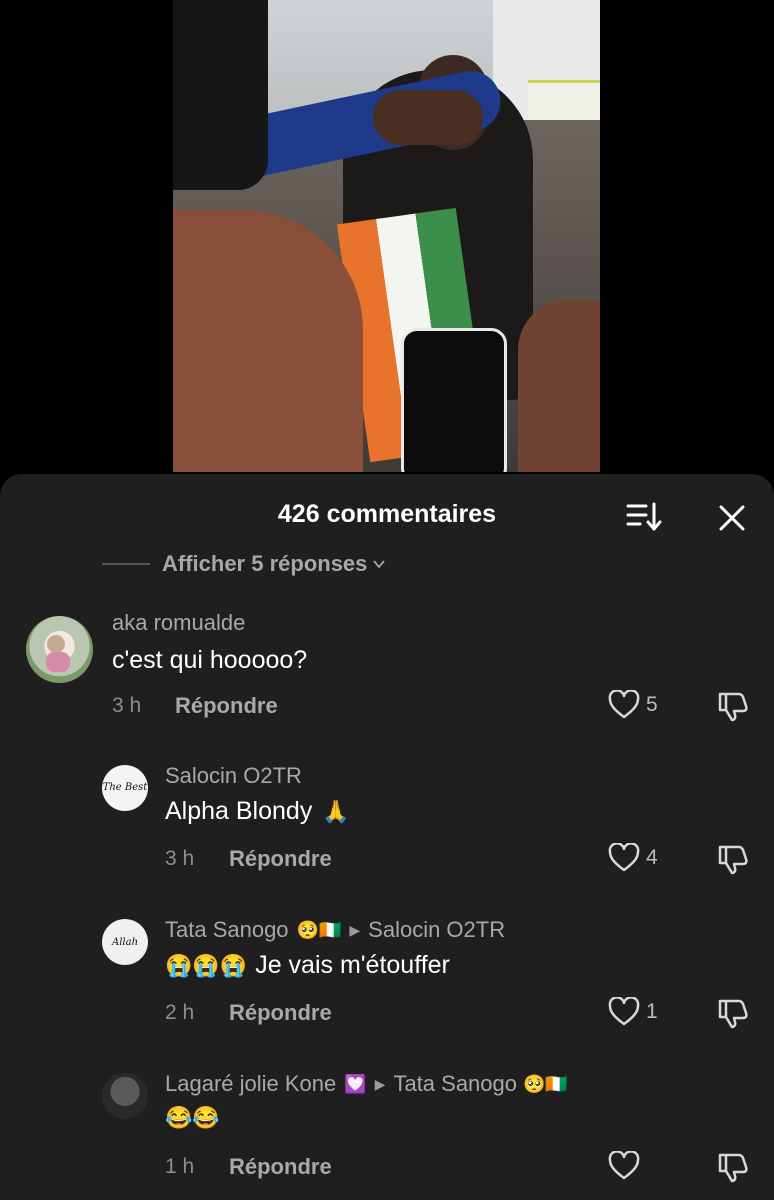 This screenshot has height=1200, width=774. Describe the element at coordinates (206, 965) in the screenshot. I see `crying-emoji: 😭😭😭` at that location.